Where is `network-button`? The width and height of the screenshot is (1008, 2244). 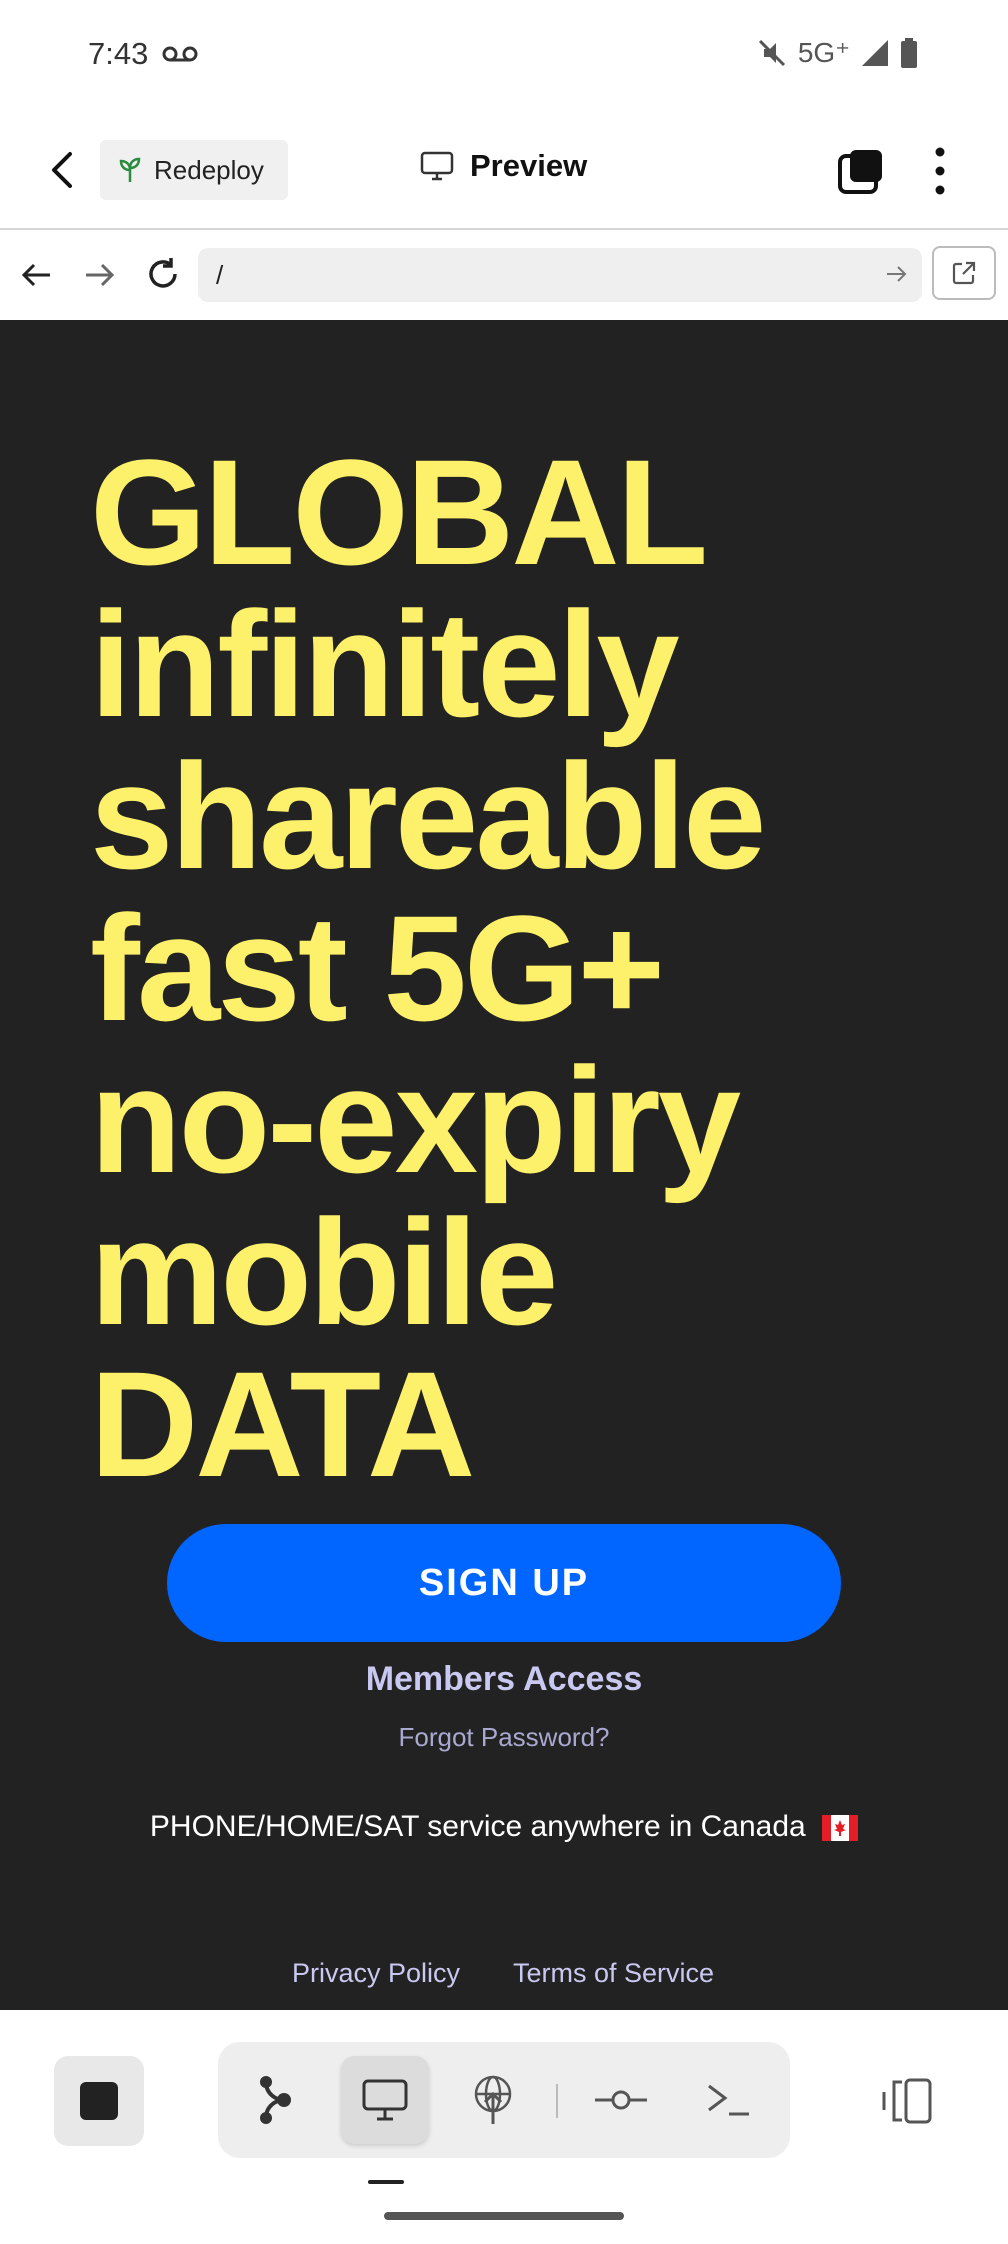
network-button is located at coordinates (493, 2100).